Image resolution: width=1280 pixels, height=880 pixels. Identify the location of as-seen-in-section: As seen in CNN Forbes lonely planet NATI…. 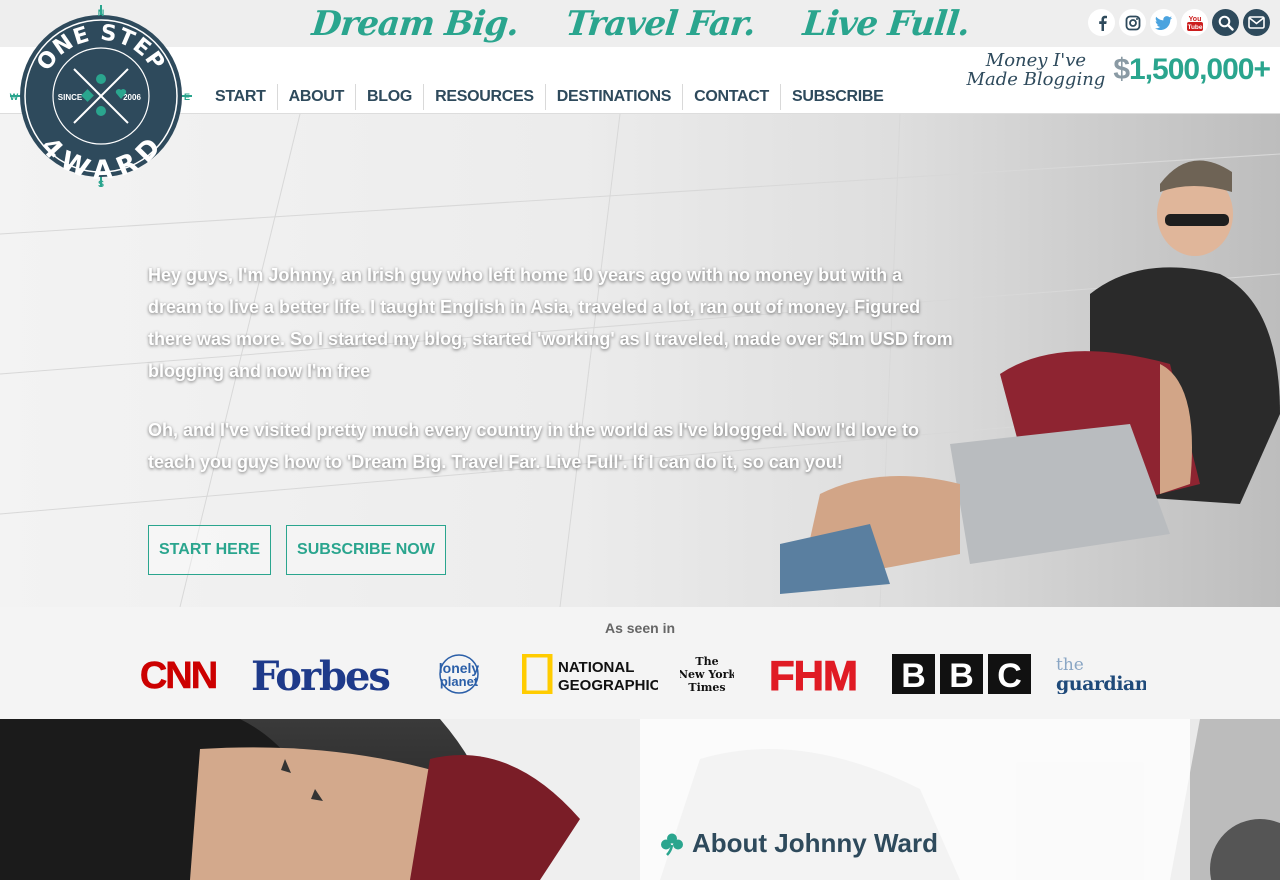
(640, 663).